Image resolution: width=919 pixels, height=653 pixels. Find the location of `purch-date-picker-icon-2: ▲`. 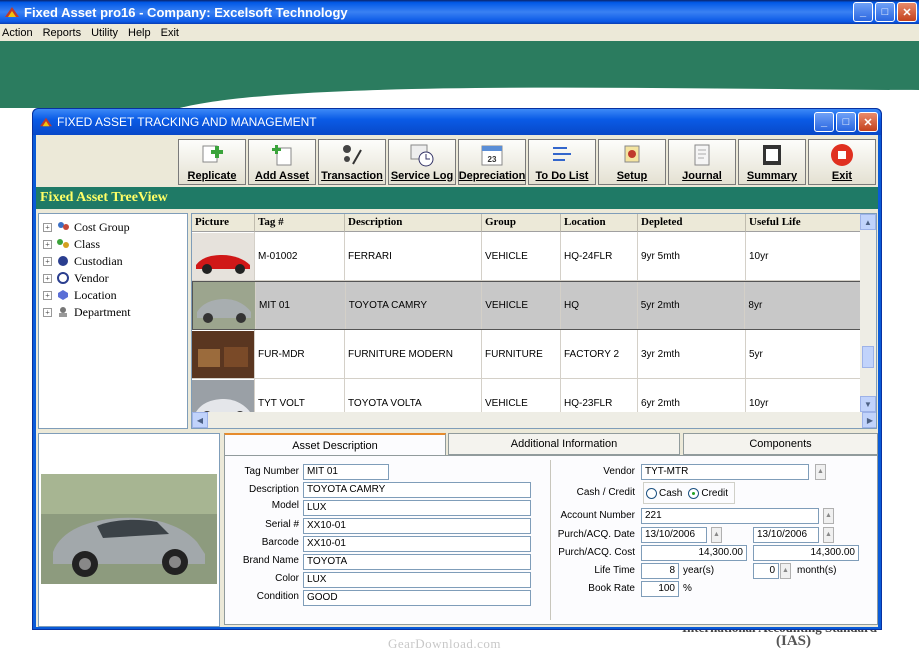

purch-date-picker-icon-2: ▲ is located at coordinates (828, 535).